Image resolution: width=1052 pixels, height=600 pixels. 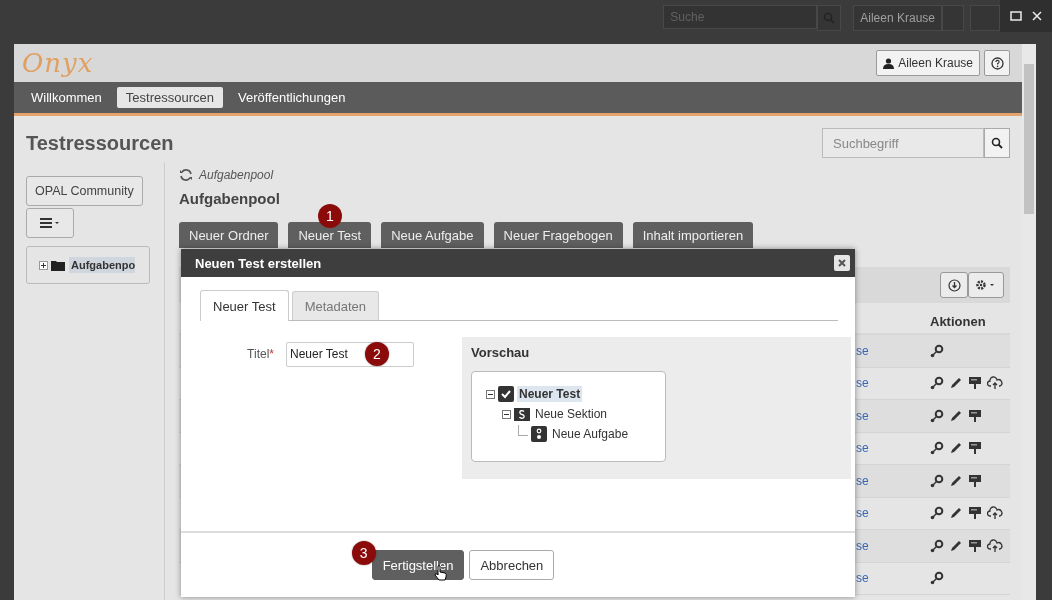 I want to click on scrollbar, so click(x=1029, y=322).